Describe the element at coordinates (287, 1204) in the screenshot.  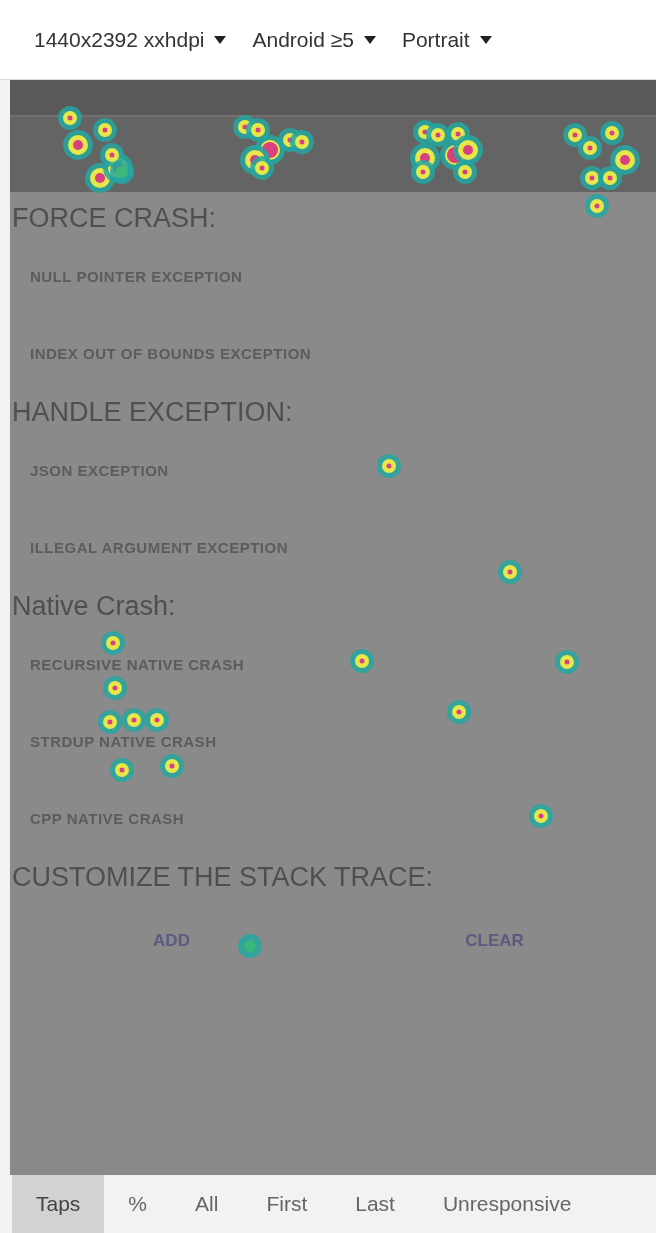
I see `mode-tab: First` at that location.